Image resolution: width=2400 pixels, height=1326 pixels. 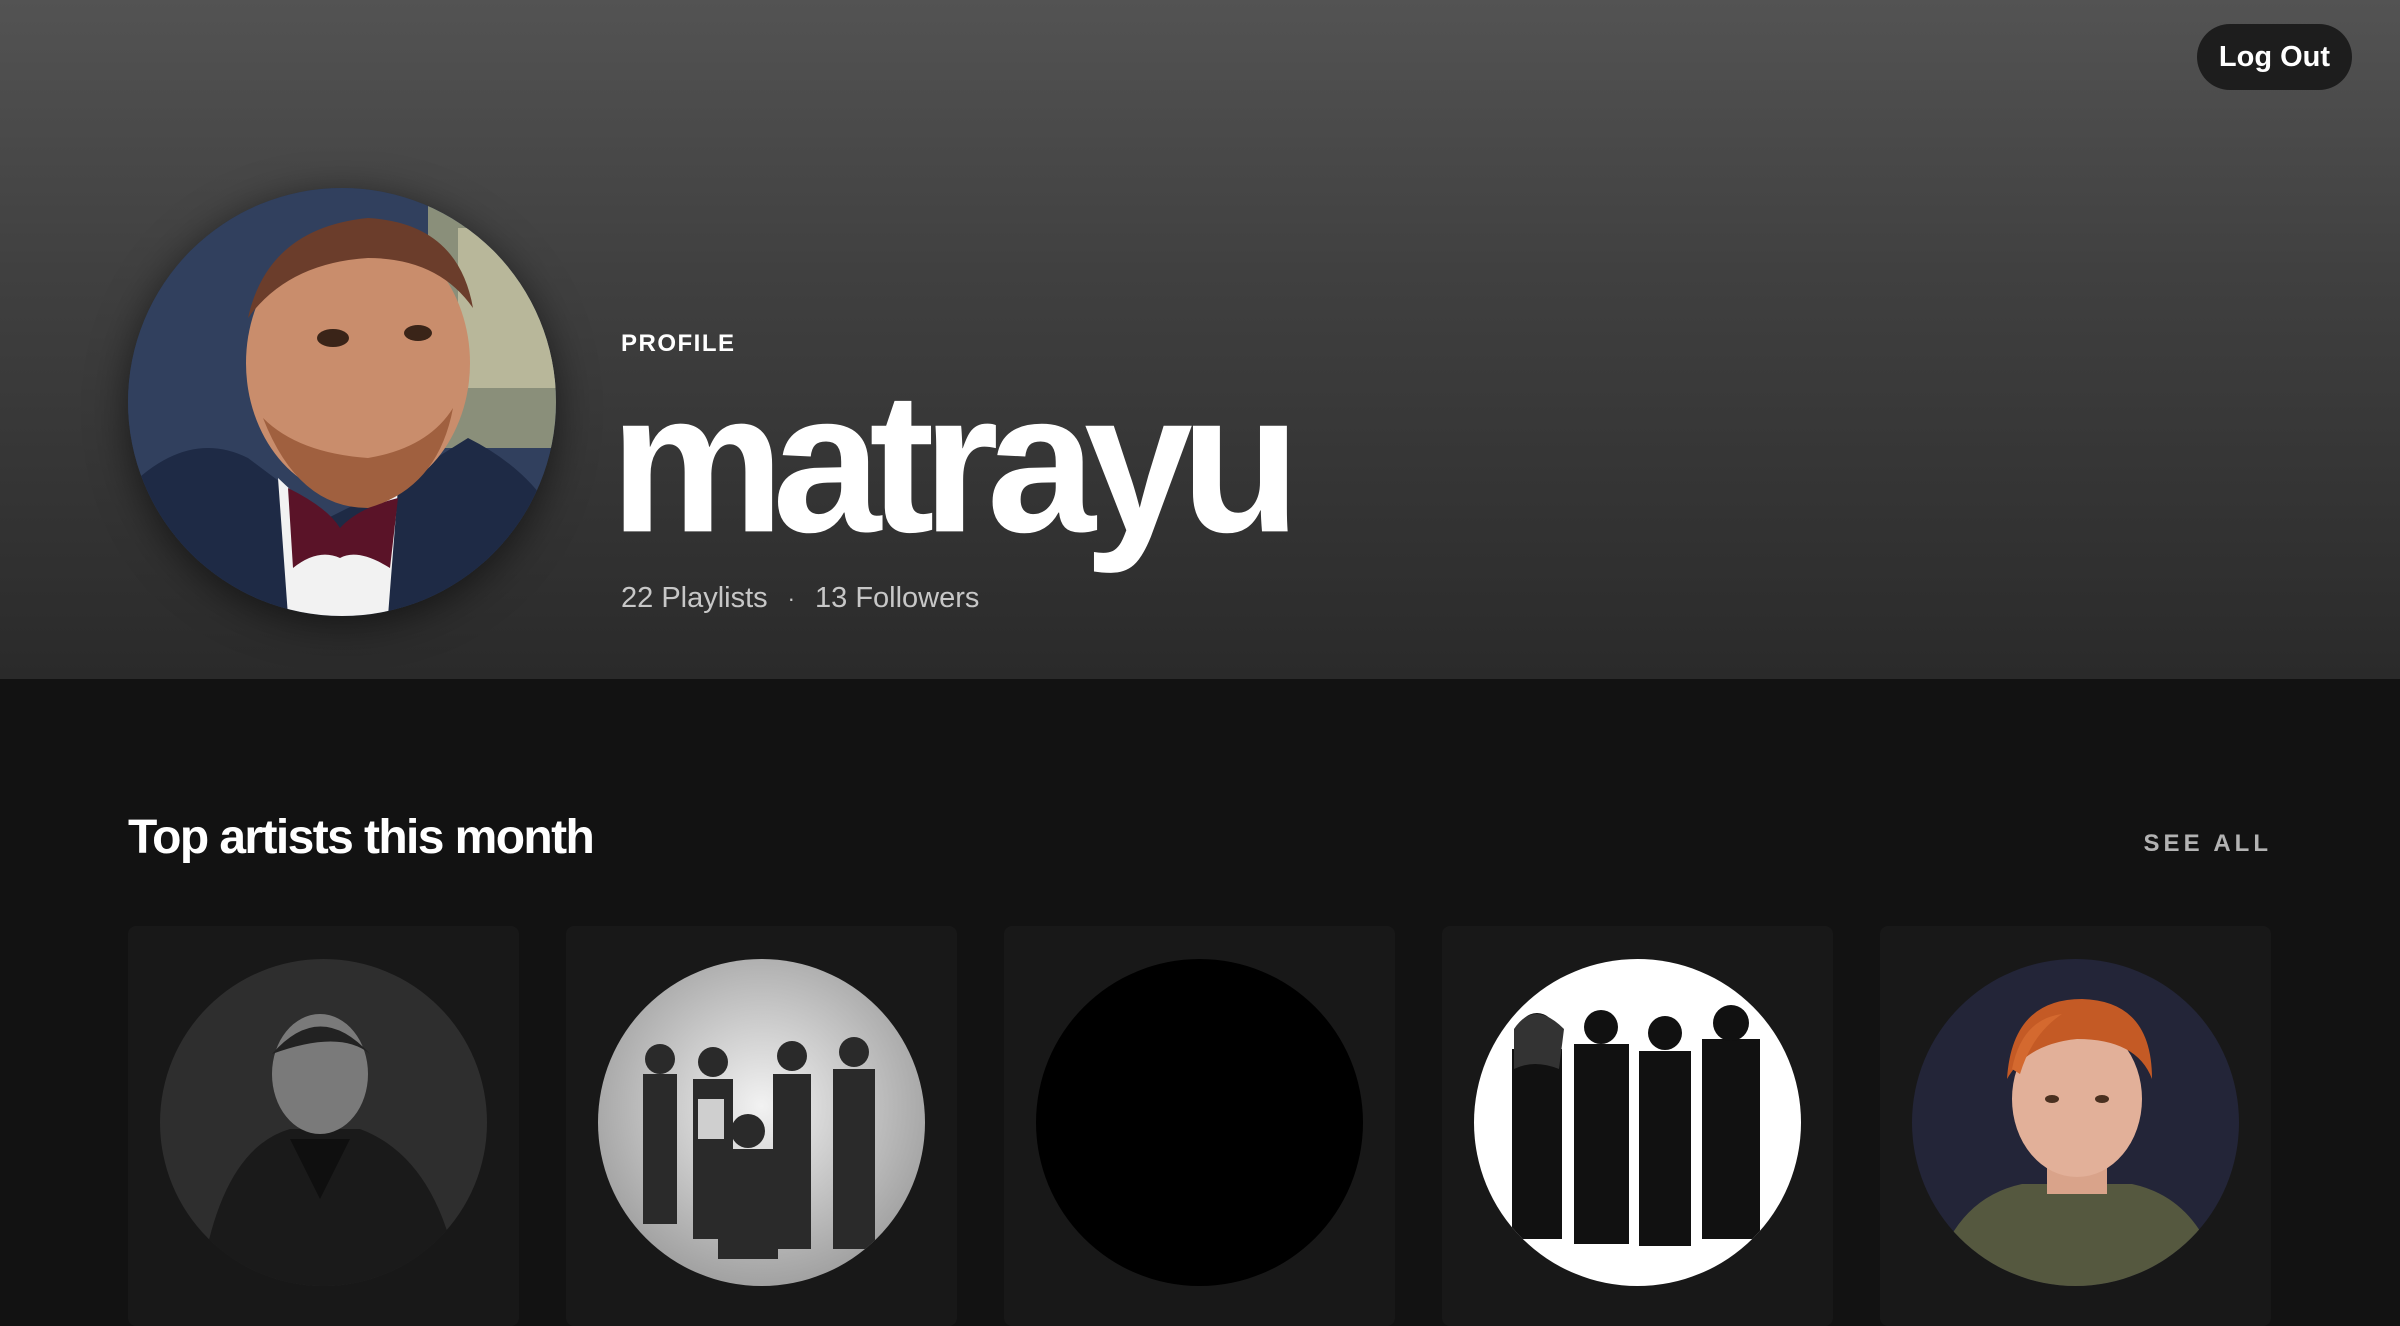 I want to click on logout-button: Log Out, so click(x=2274, y=57).